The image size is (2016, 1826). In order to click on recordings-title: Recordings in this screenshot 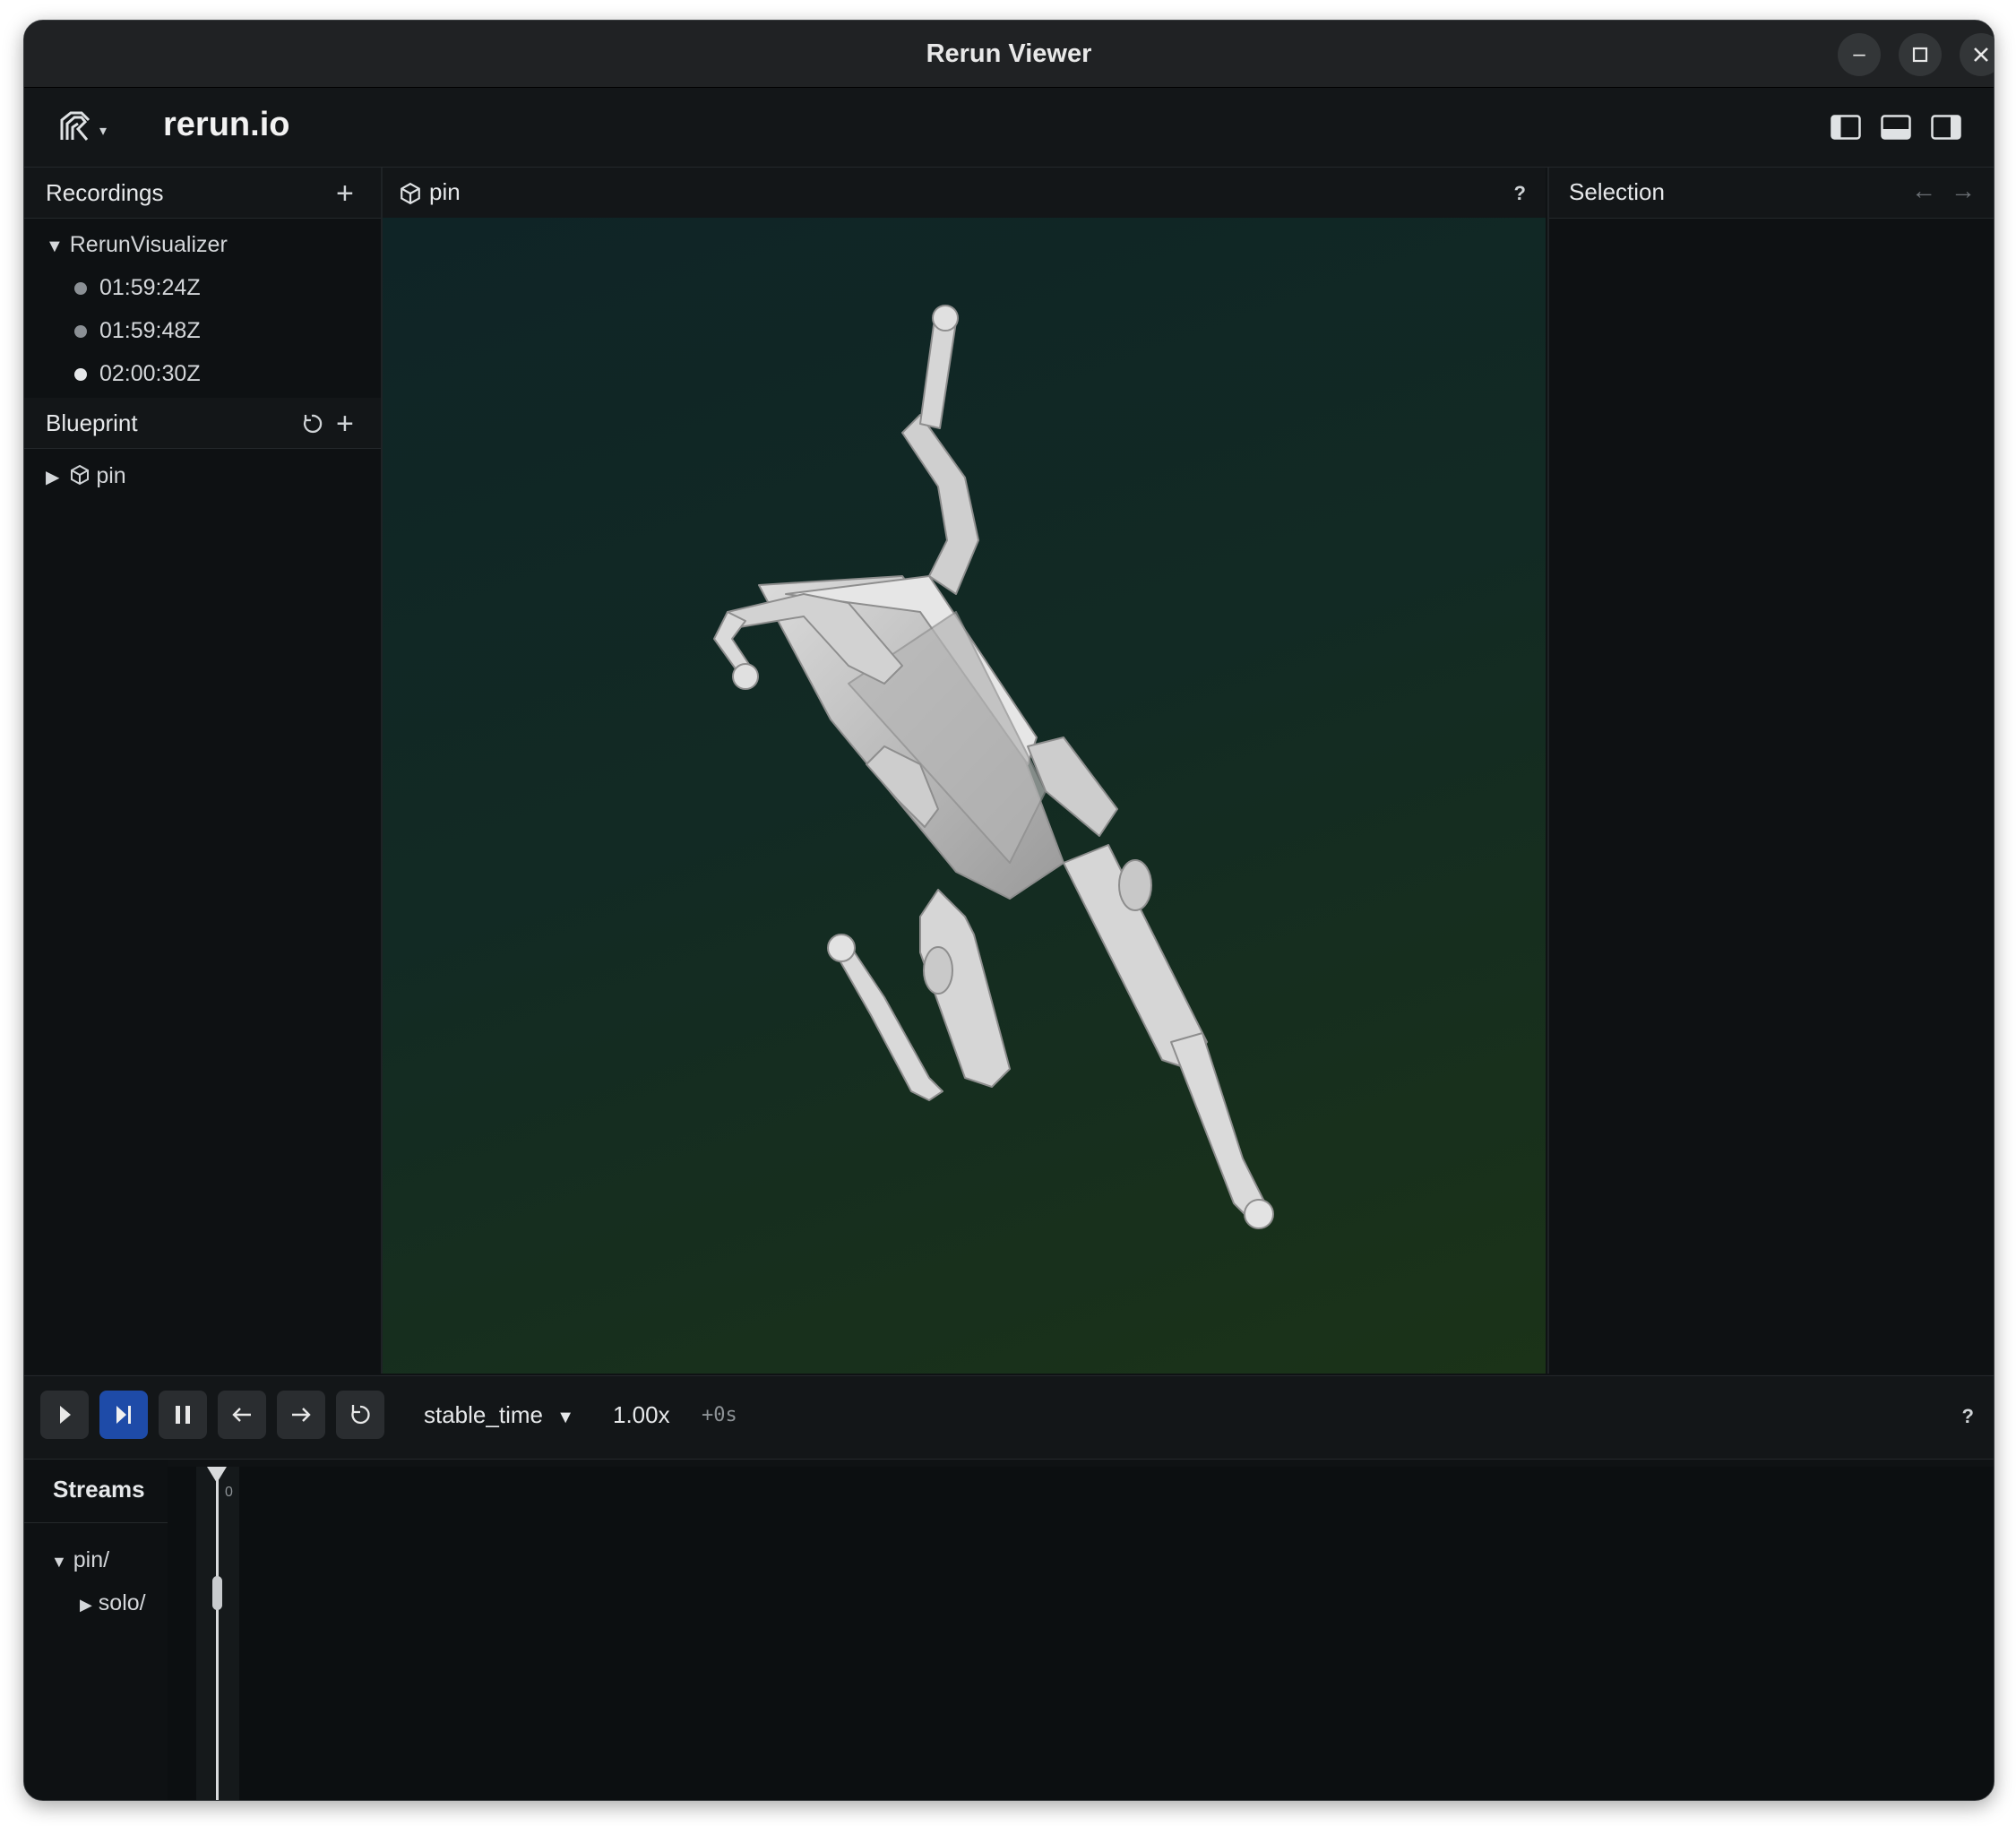, I will do `click(105, 192)`.